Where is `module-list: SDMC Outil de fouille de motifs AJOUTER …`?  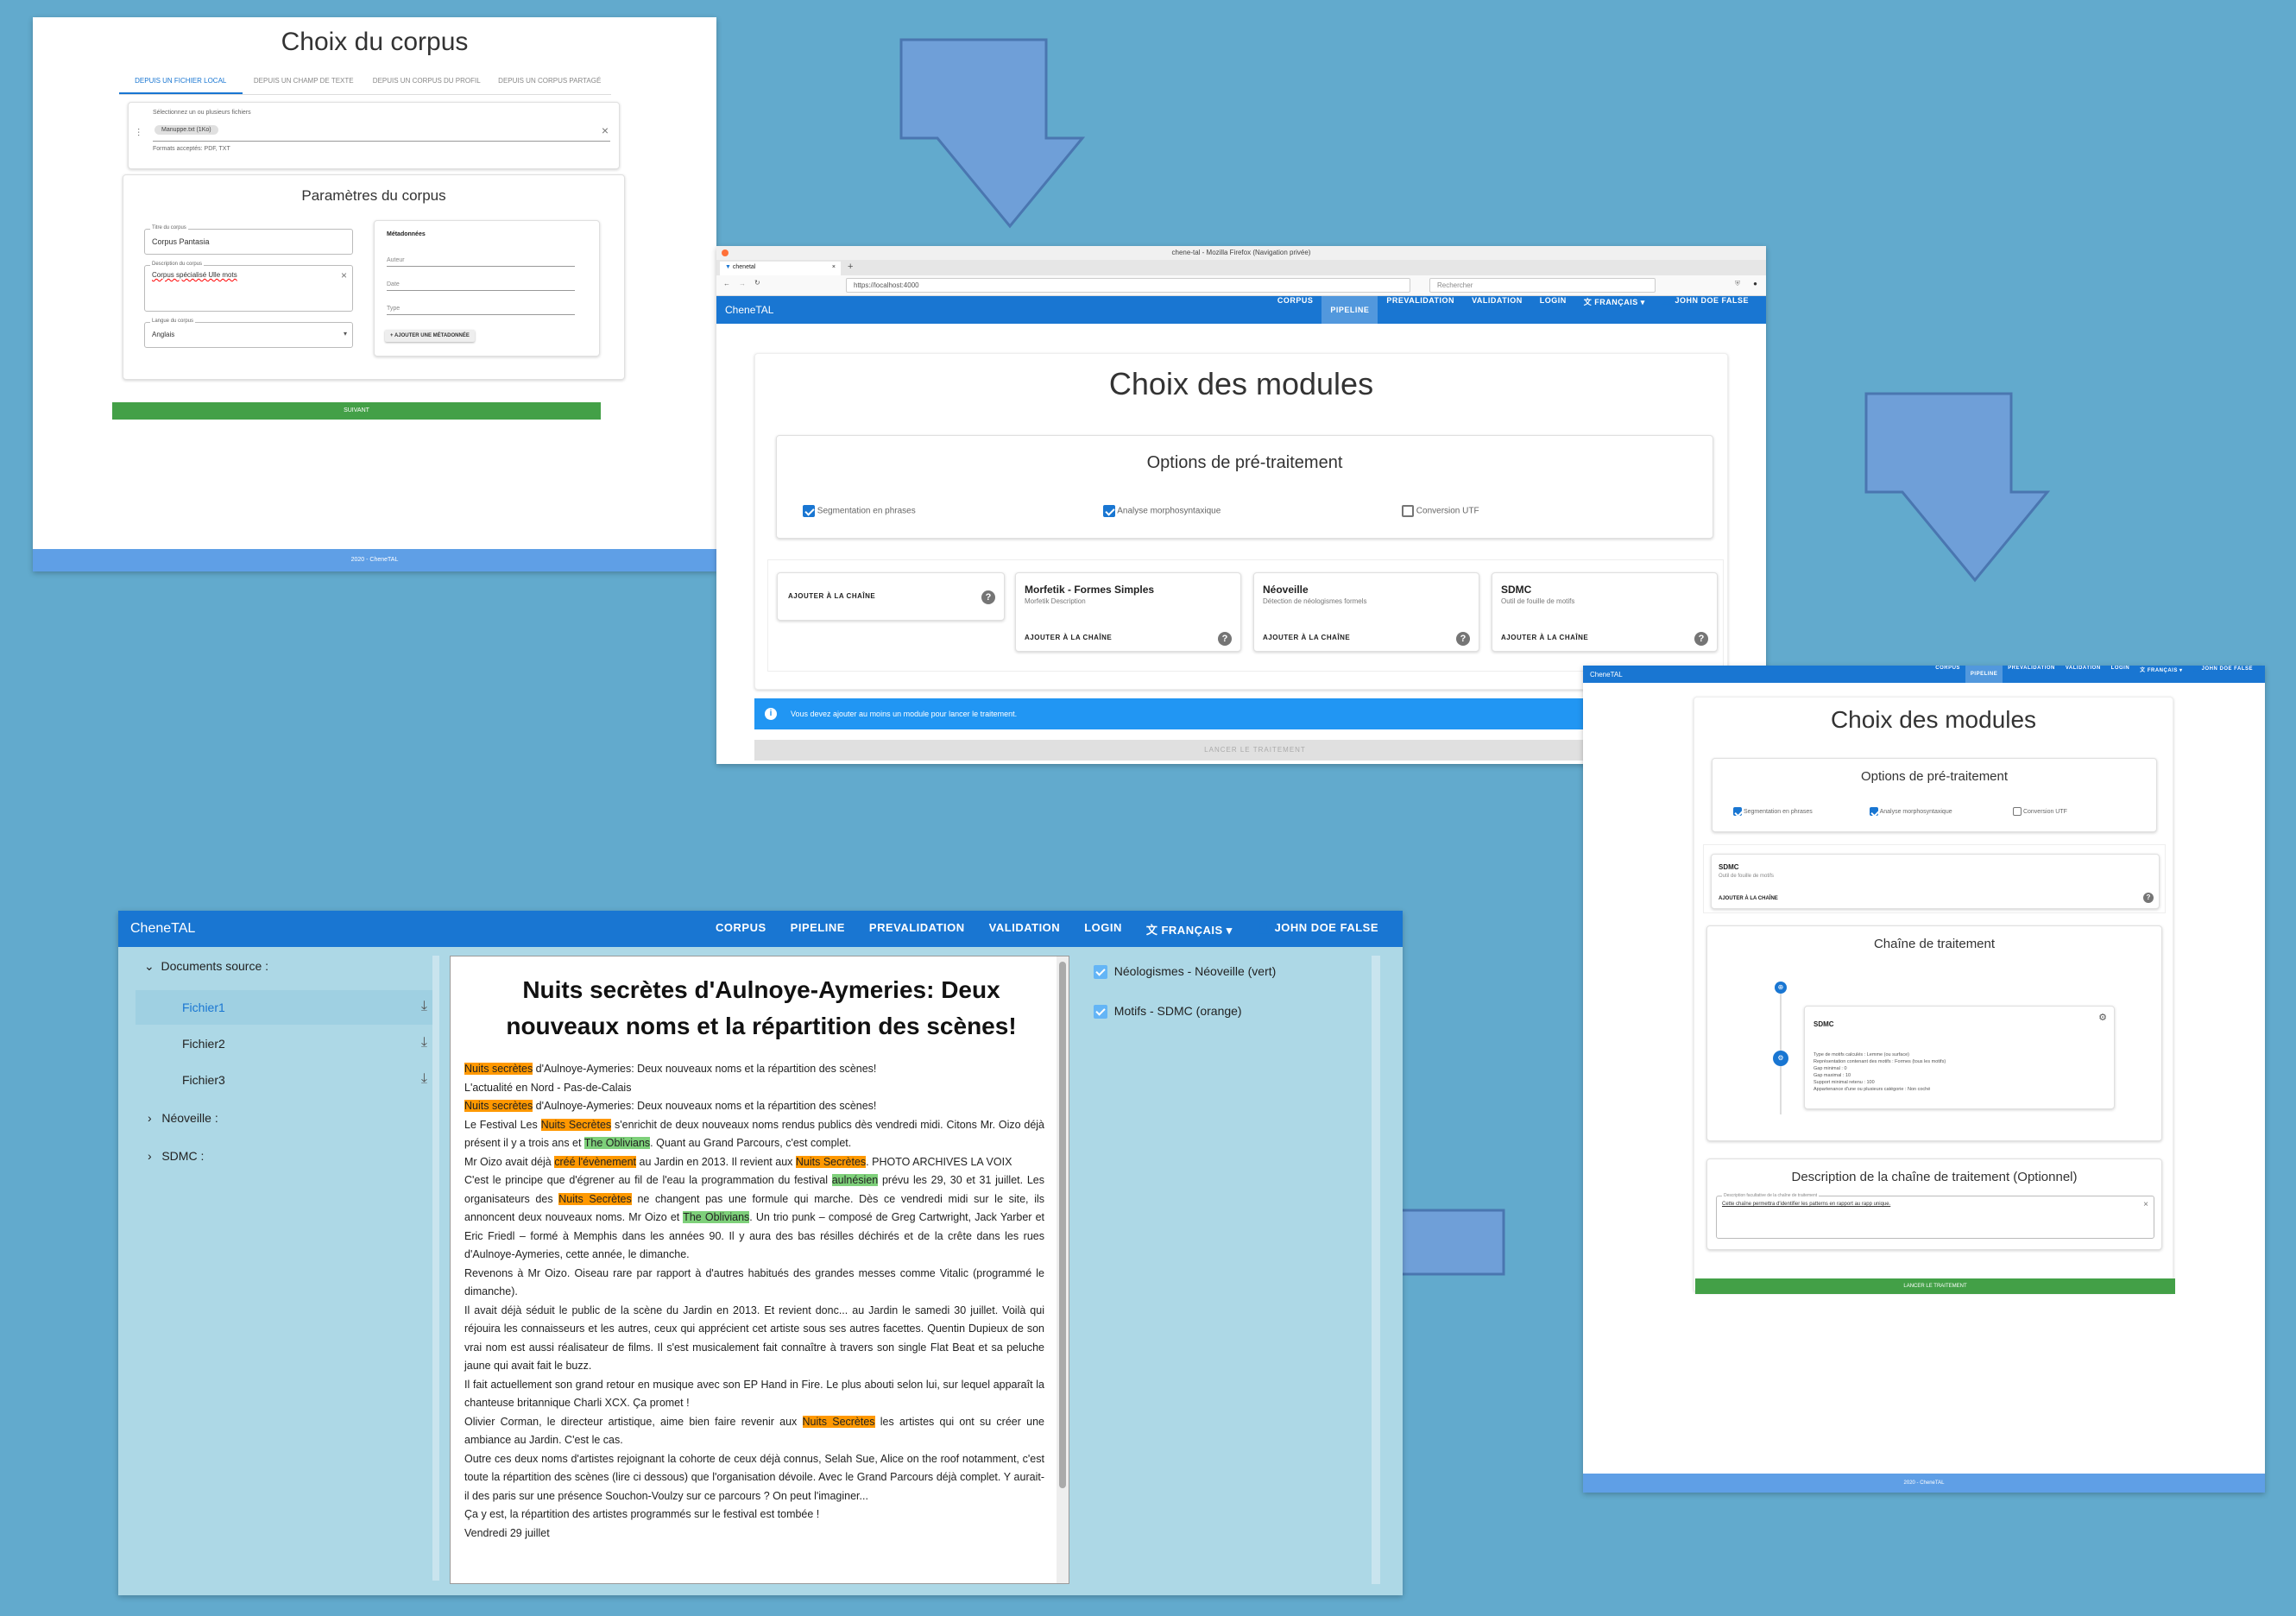 module-list: SDMC Outil de fouille de motifs AJOUTER … is located at coordinates (1934, 878).